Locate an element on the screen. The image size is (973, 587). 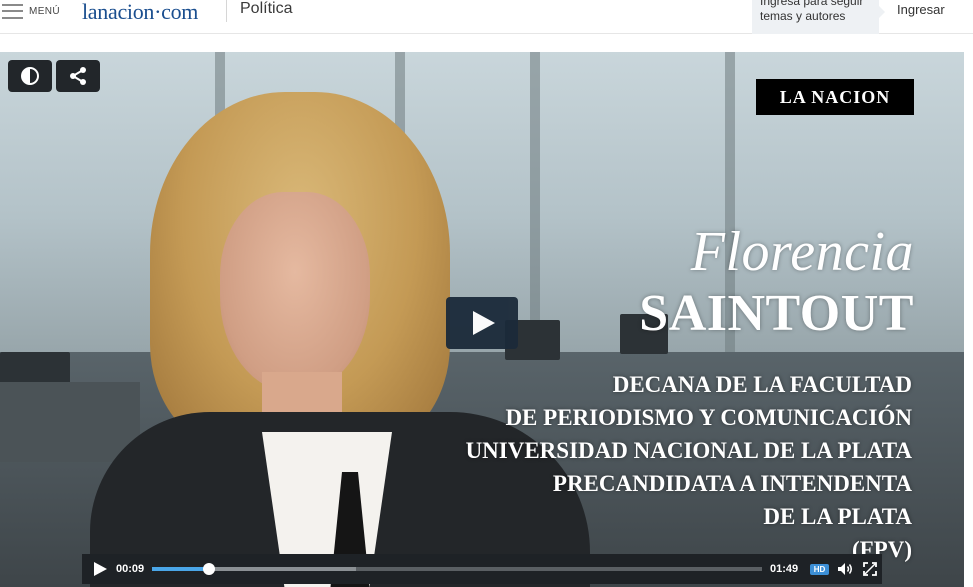
hd-toggle: HD is located at coordinates (819, 569).